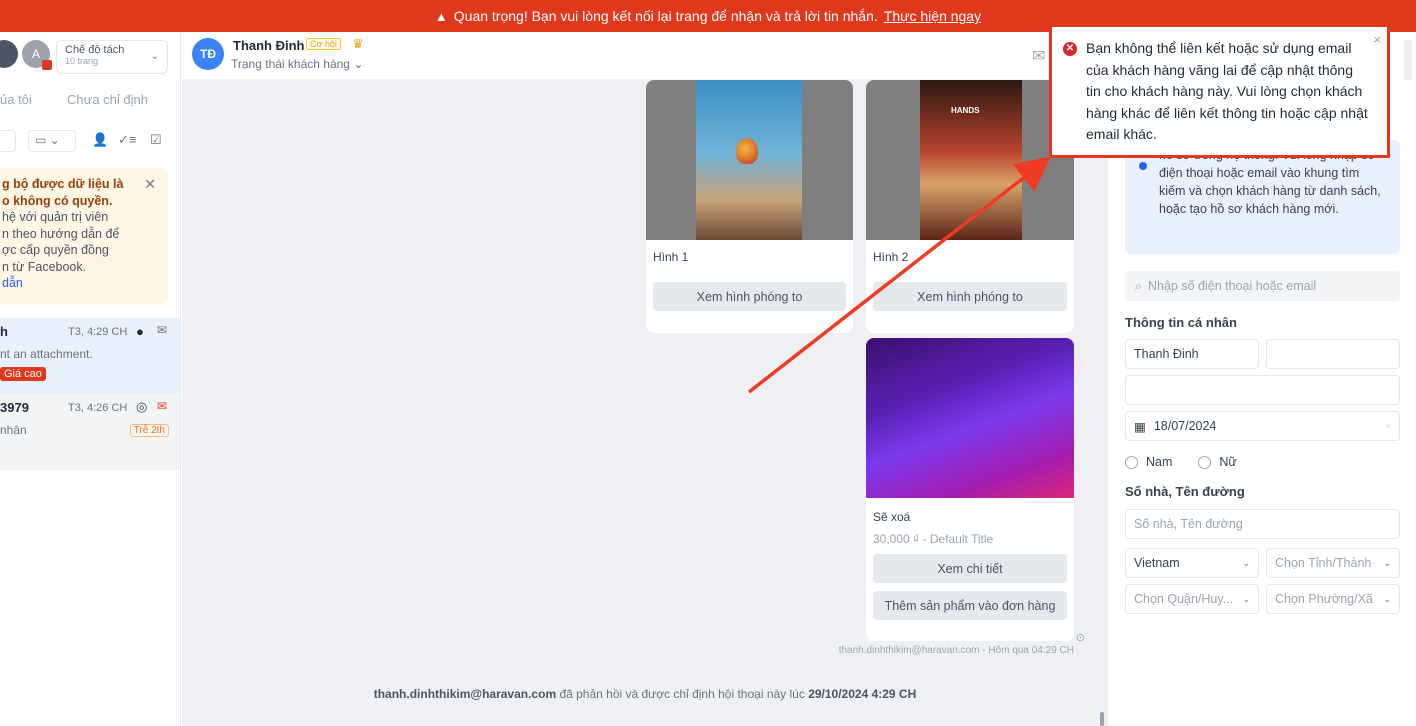 The height and width of the screenshot is (726, 1416). What do you see at coordinates (98, 408) in the screenshot?
I see `conversation-time: T3, 4:26 CH` at bounding box center [98, 408].